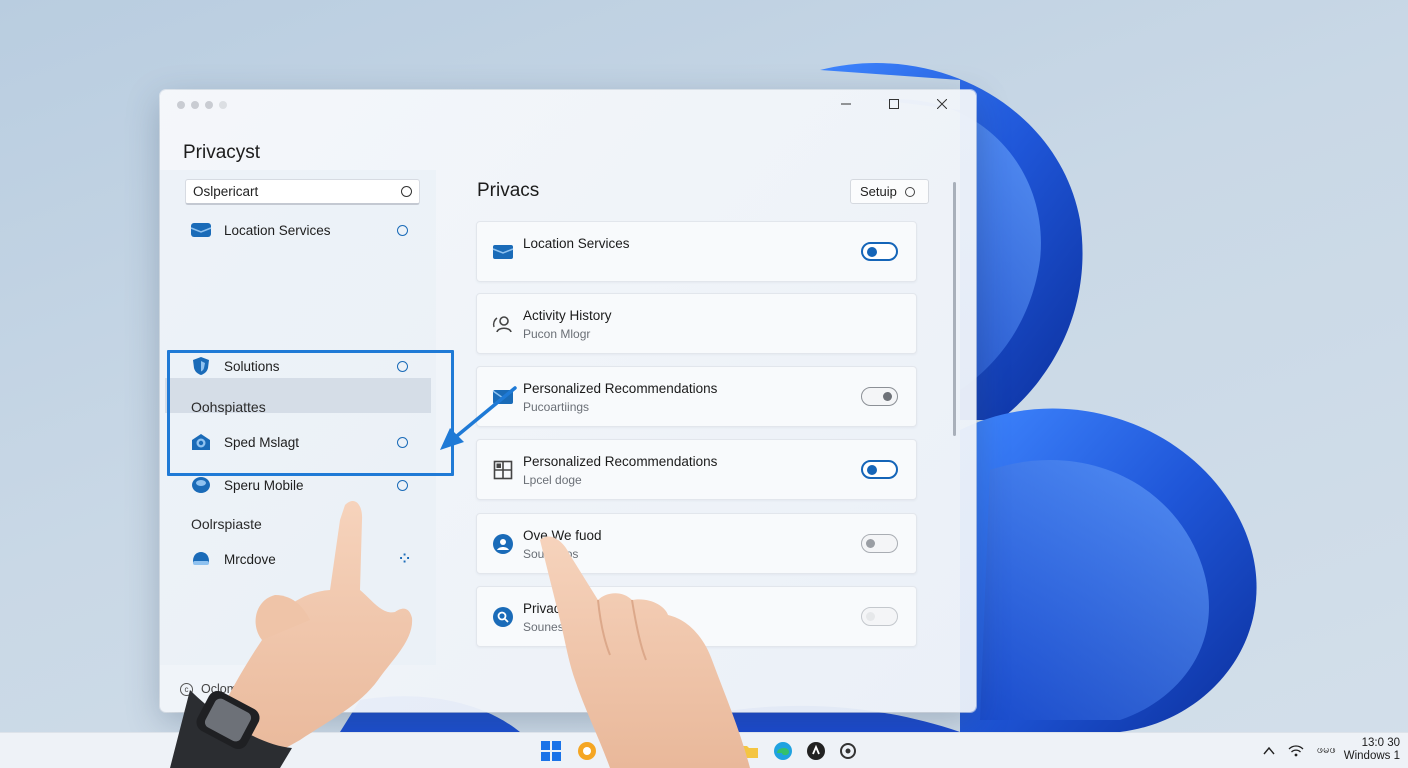 Image resolution: width=1408 pixels, height=768 pixels. I want to click on card-title: Location Services, so click(576, 243).